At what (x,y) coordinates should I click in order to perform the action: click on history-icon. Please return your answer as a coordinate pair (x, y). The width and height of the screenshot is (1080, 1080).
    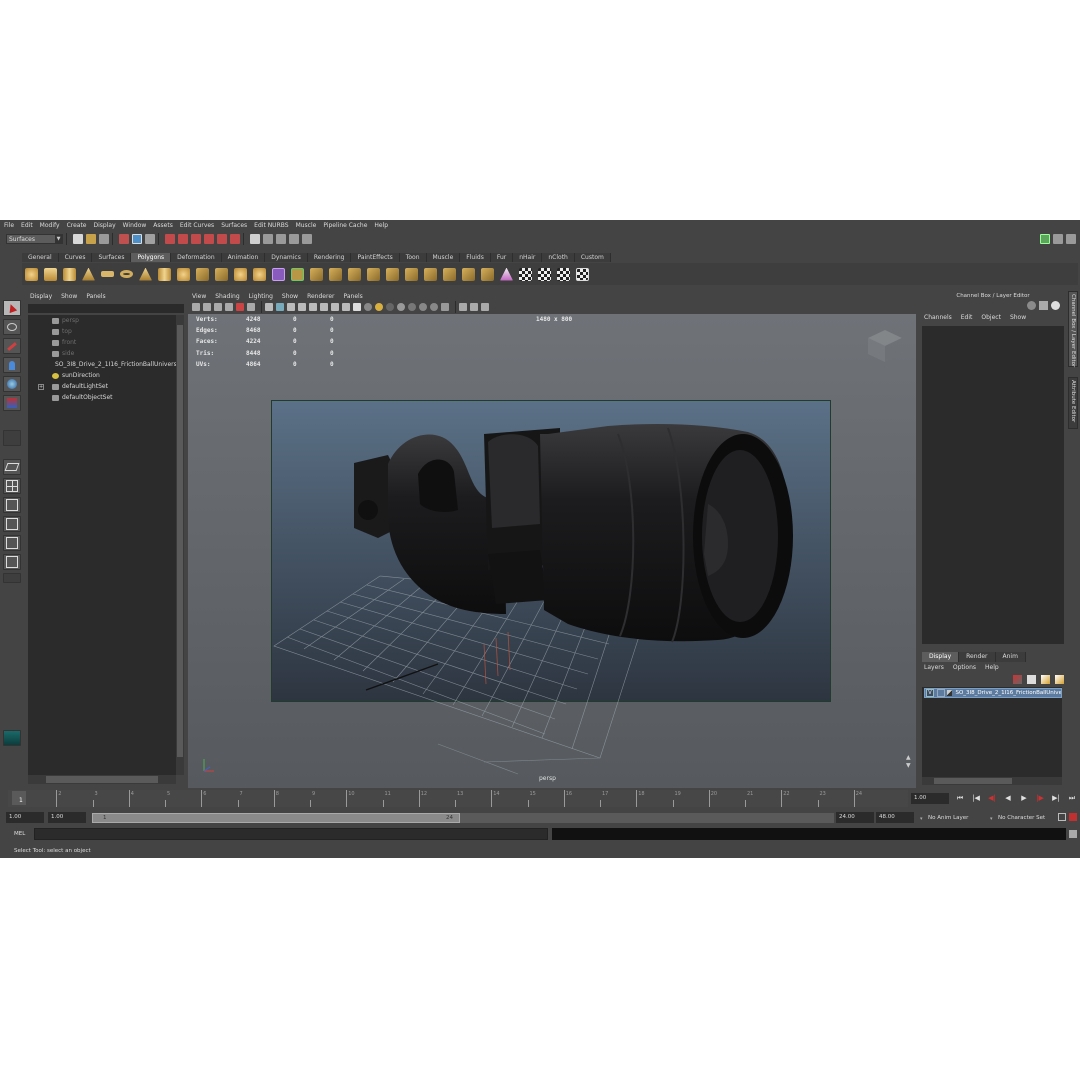
    Looking at the image, I should click on (235, 239).